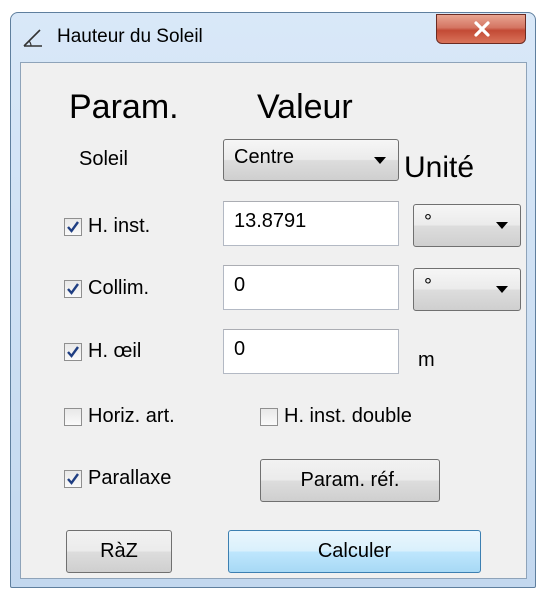 The width and height of the screenshot is (544, 593). I want to click on angle-icon, so click(32, 38).